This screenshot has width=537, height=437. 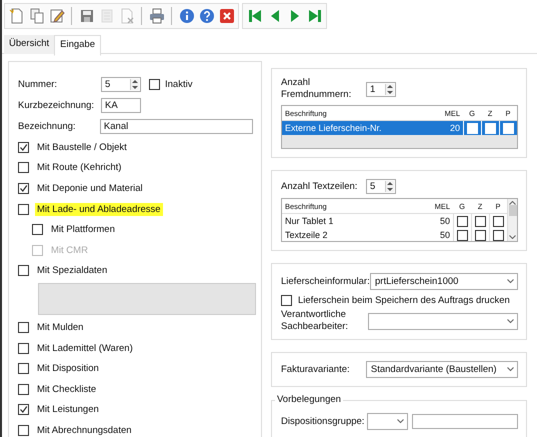 I want to click on option-label: Mit Plattformen, so click(x=83, y=229).